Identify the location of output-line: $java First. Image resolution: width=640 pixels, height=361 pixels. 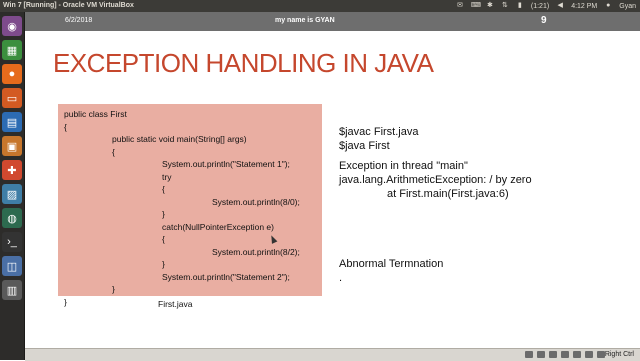
(364, 146).